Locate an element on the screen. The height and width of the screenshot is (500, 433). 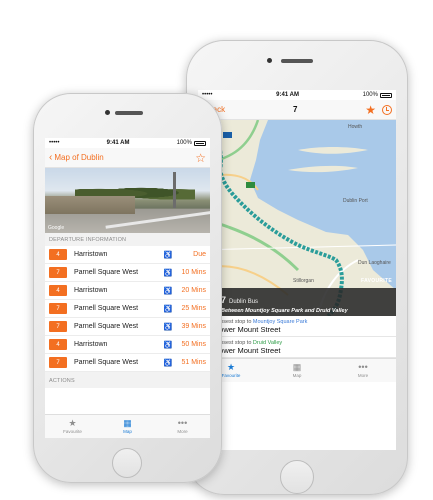
clock-icon is located at coordinates (386, 109).